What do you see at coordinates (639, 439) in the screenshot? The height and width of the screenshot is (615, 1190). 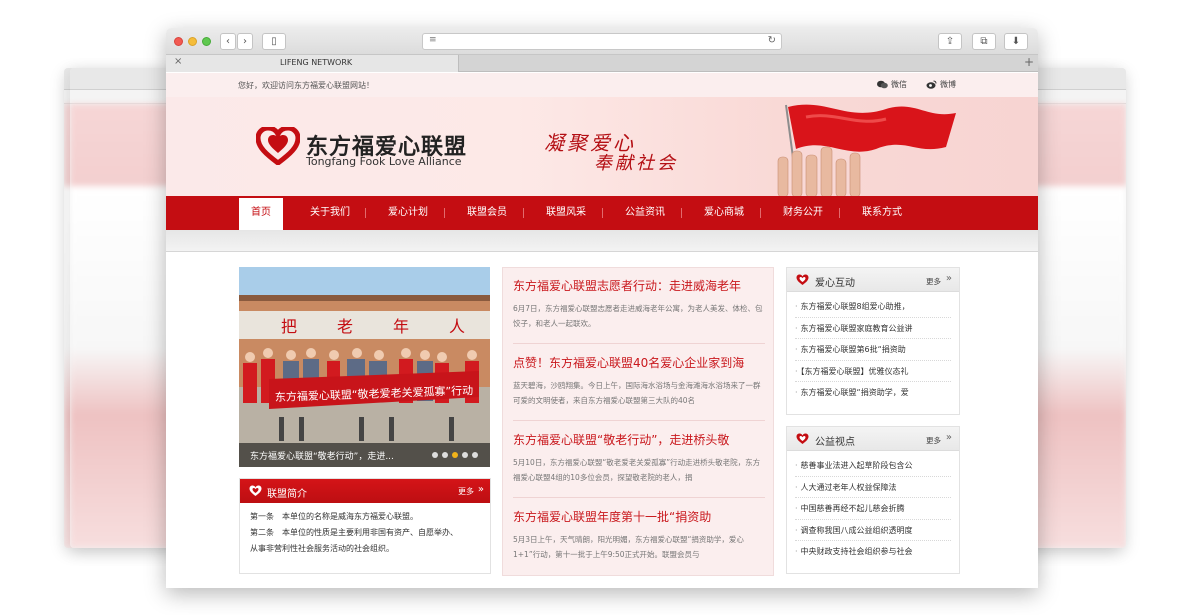 I see `news-title: 东方福爱心联盟“敬老行动”，走进桥头敬` at bounding box center [639, 439].